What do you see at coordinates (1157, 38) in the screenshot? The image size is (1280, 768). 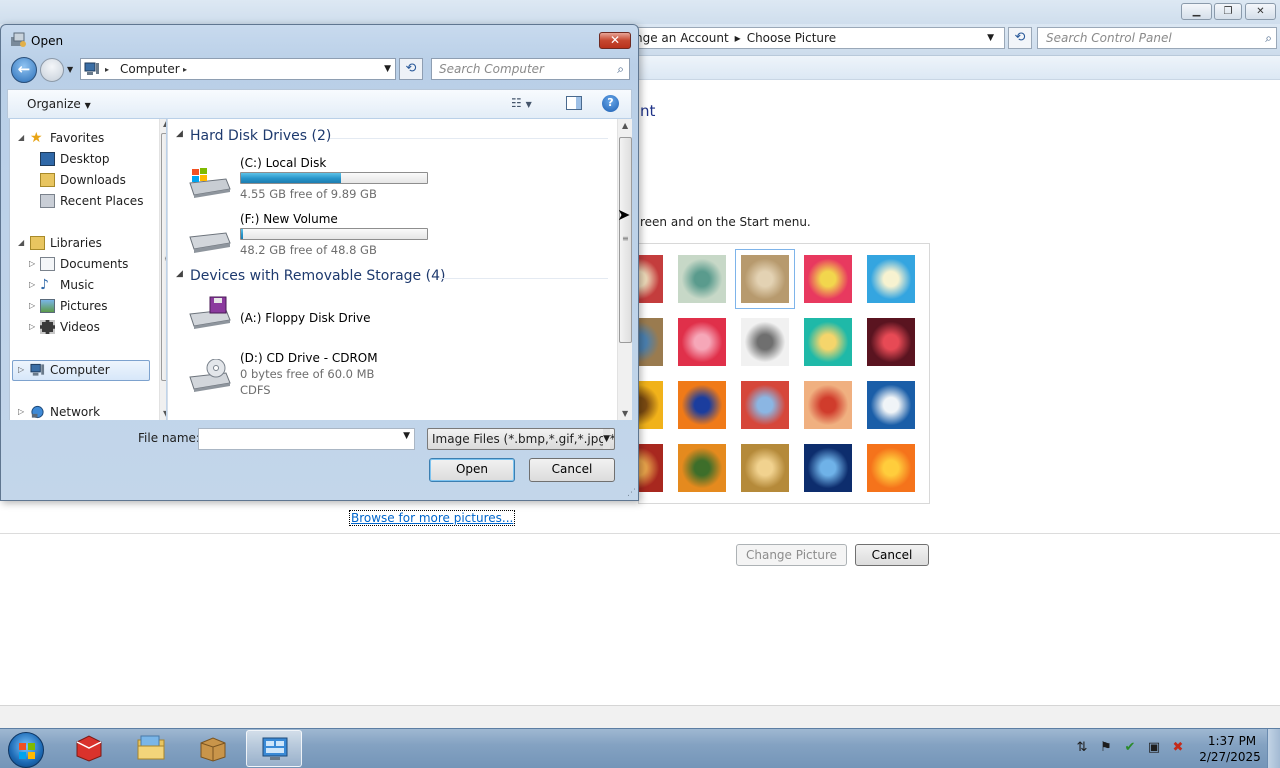 I see `control-panel-search-input: Search Control Panel ⌕` at bounding box center [1157, 38].